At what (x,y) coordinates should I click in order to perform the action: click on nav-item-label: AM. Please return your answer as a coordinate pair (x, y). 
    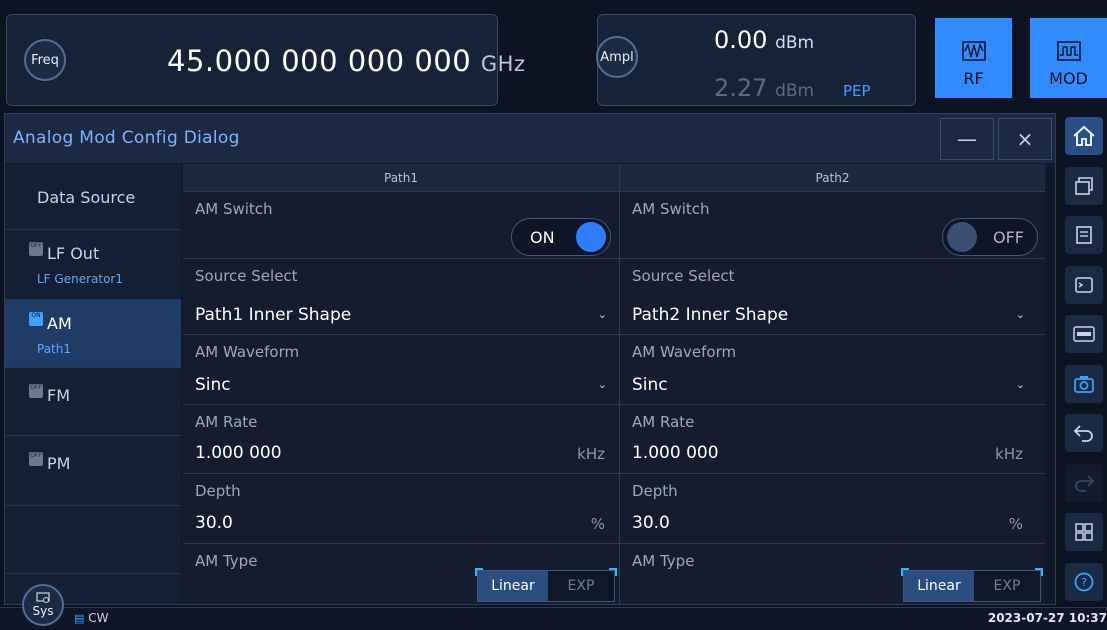
    Looking at the image, I should click on (59, 323).